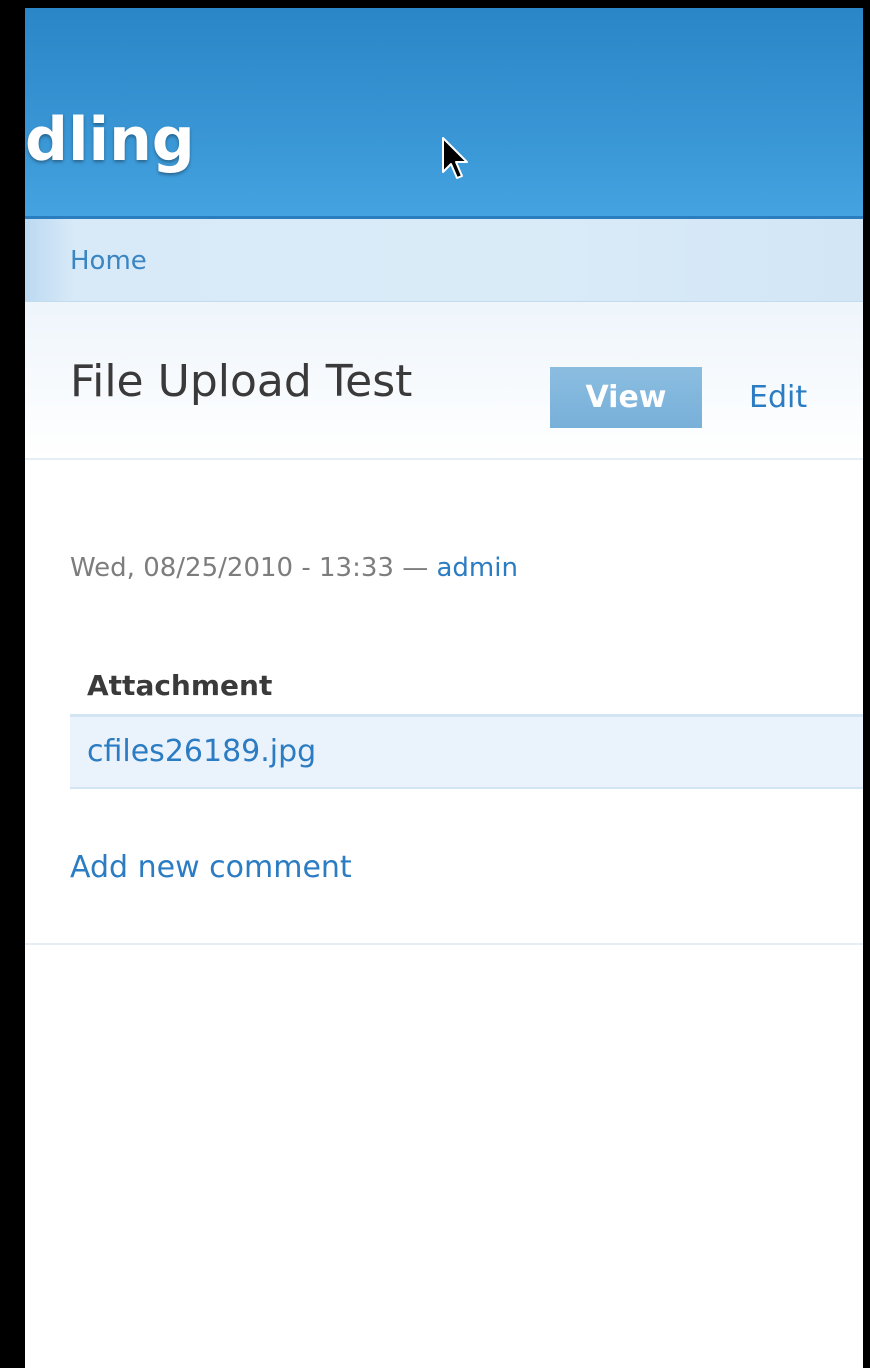  Describe the element at coordinates (626, 397) in the screenshot. I see `tab-view: View` at that location.